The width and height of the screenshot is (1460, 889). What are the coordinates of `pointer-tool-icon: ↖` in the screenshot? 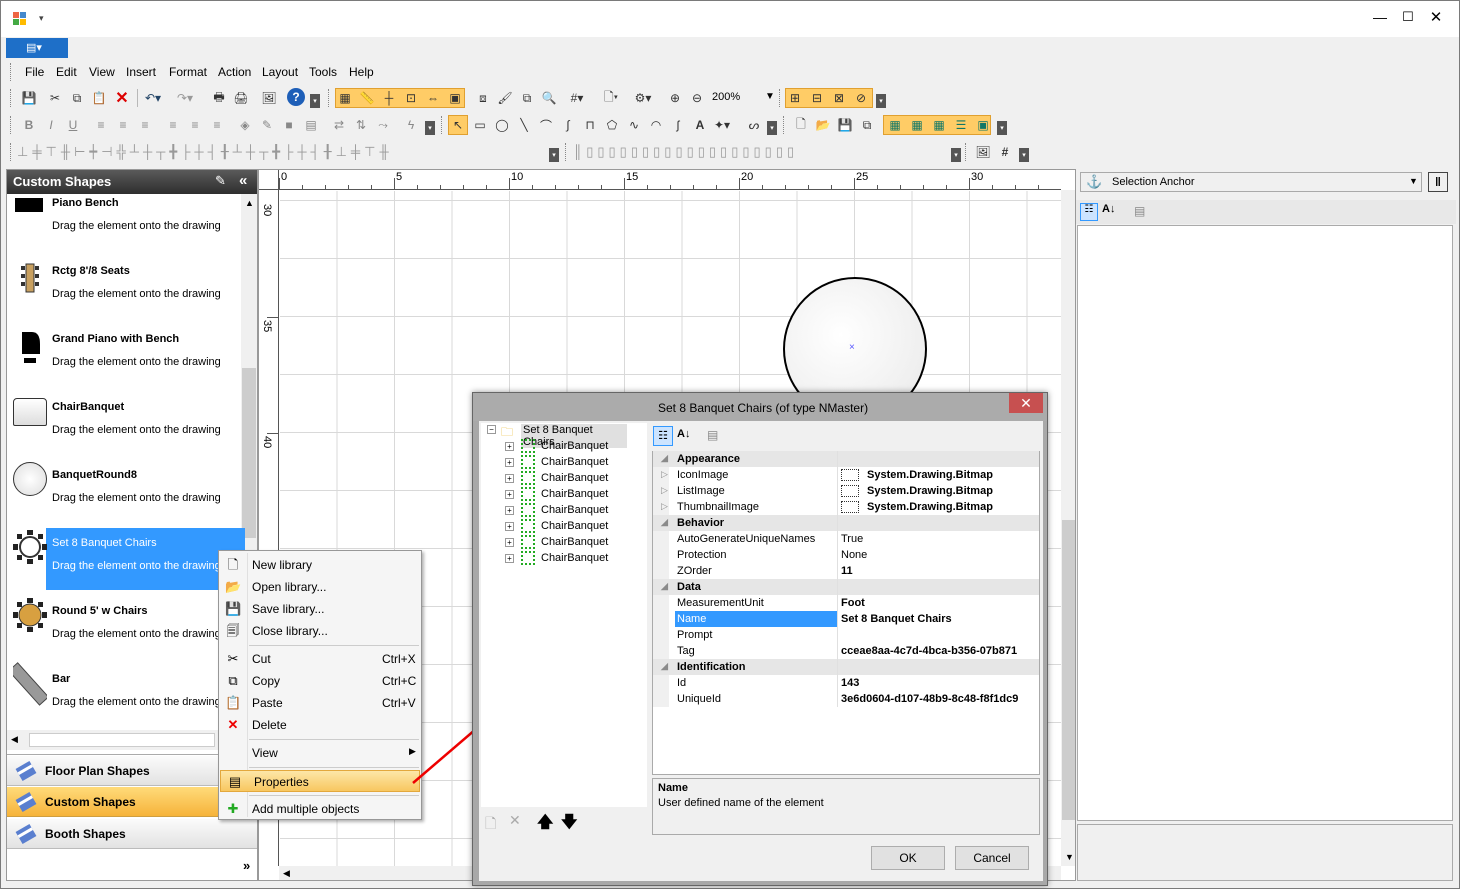 It's located at (458, 125).